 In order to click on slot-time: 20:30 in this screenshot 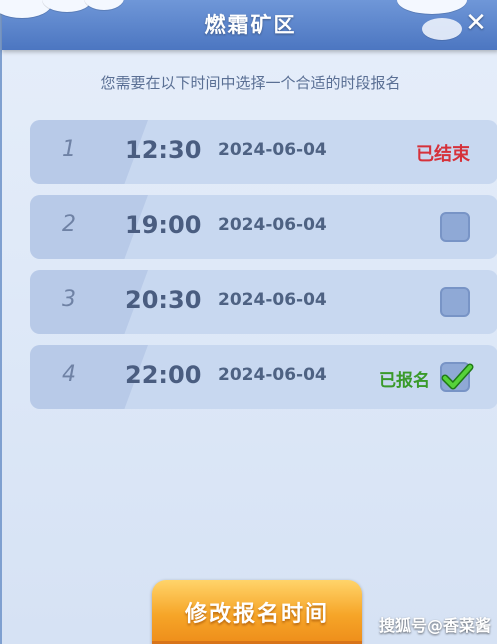, I will do `click(163, 300)`.